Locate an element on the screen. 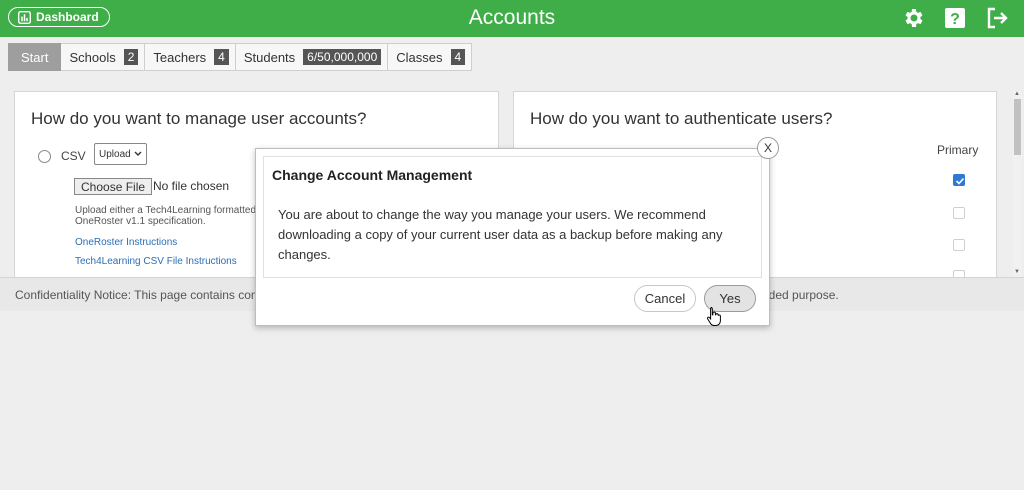 This screenshot has width=1024, height=490. tab-label: Classes is located at coordinates (419, 57).